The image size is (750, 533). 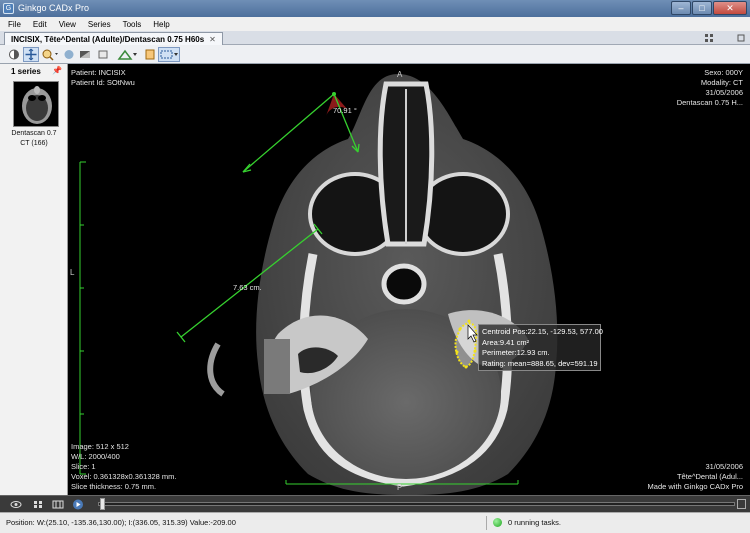 I want to click on series-count-text: 1 series, so click(x=26, y=71).